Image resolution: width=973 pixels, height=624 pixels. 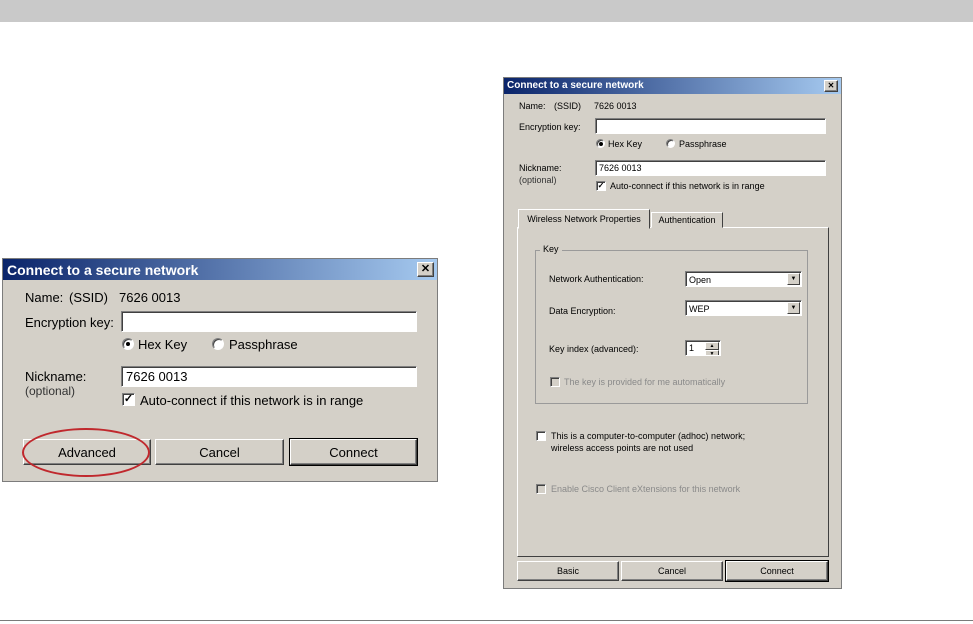 What do you see at coordinates (541, 489) in the screenshot?
I see `cisco-extensions-checkbox` at bounding box center [541, 489].